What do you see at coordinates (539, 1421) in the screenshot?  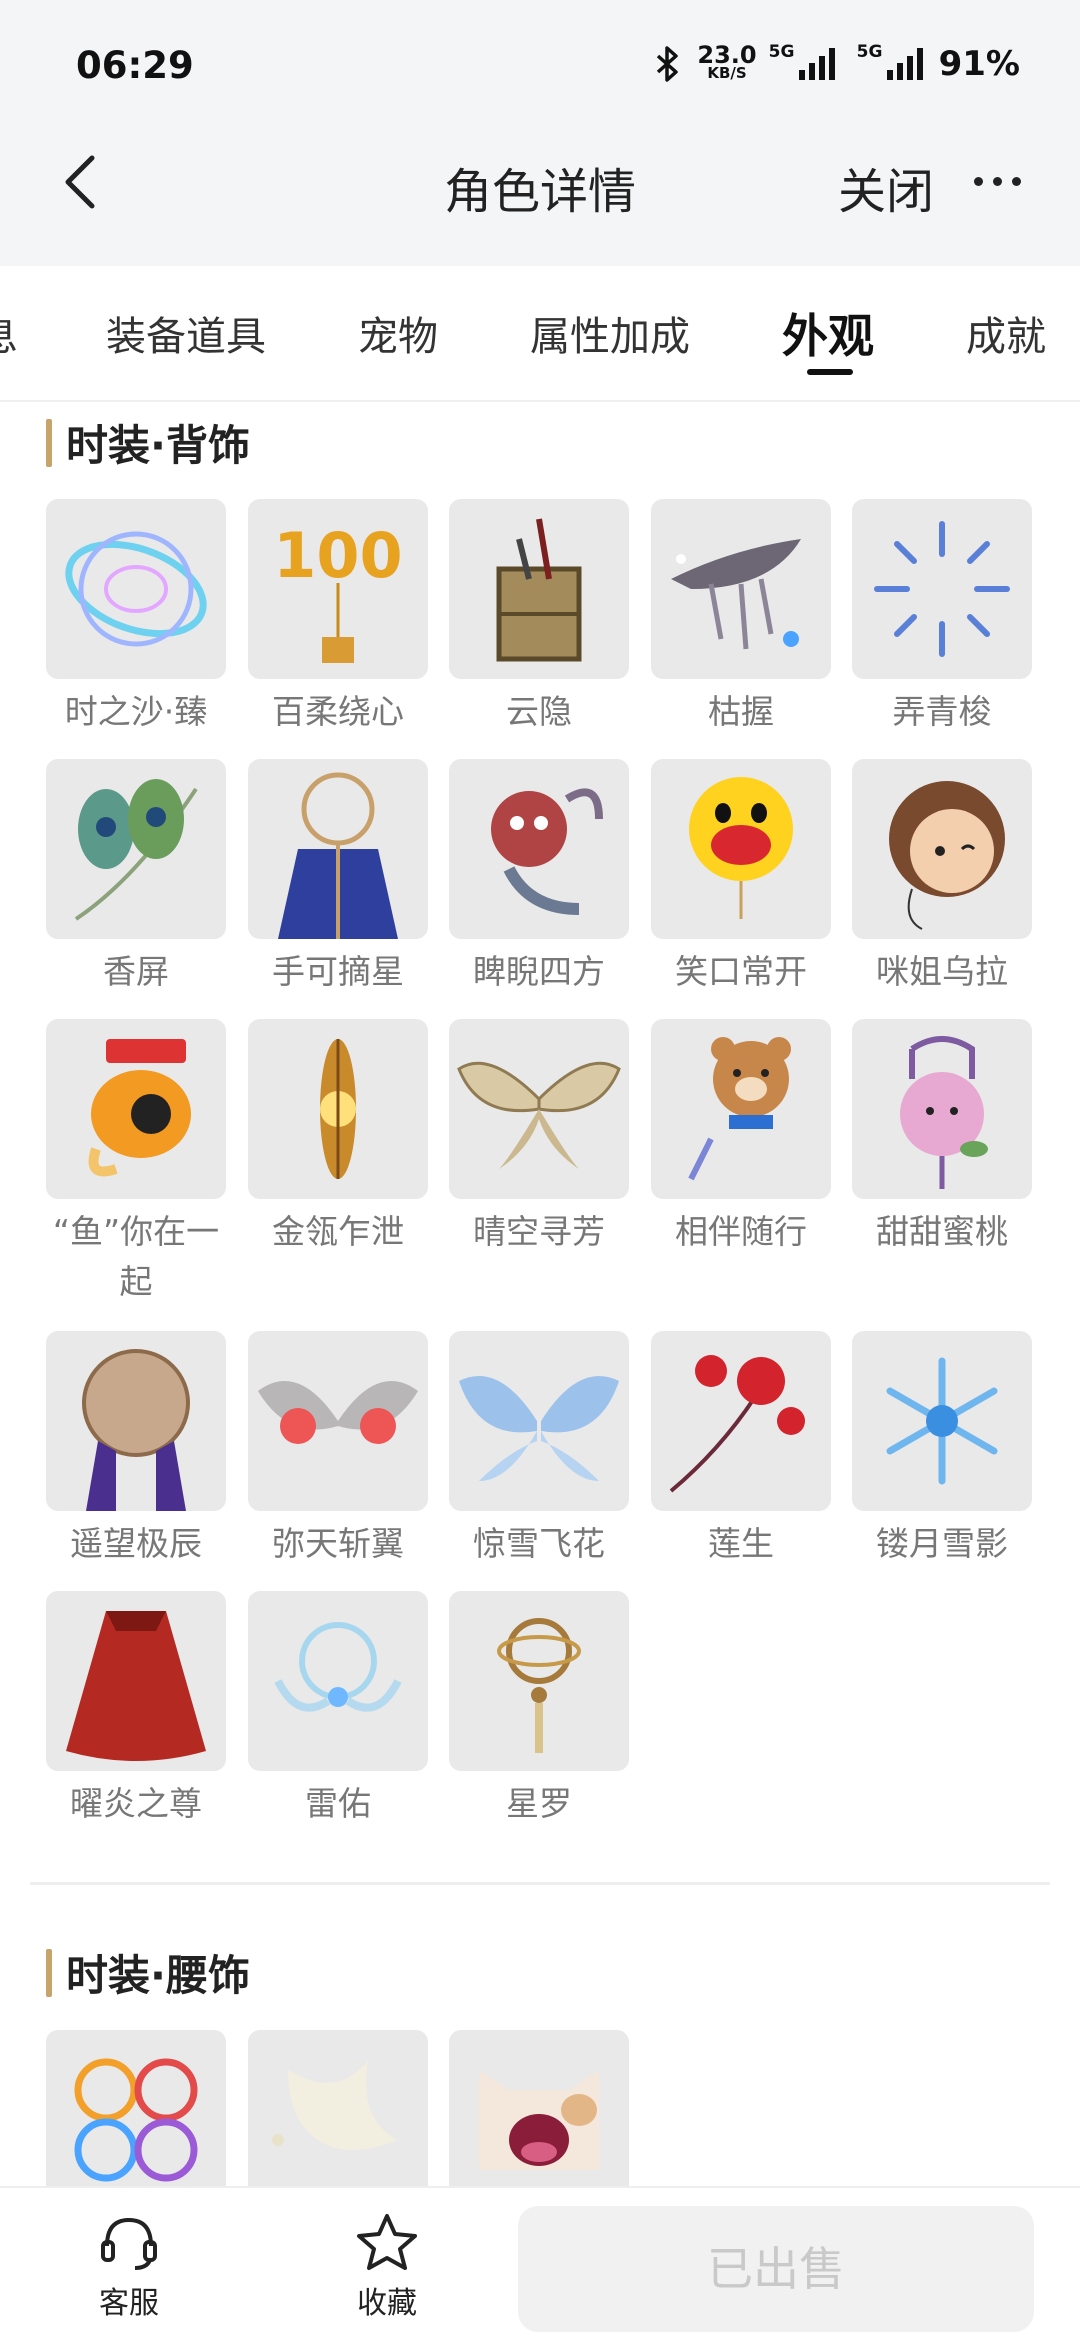 I see `blue-wings-icon` at bounding box center [539, 1421].